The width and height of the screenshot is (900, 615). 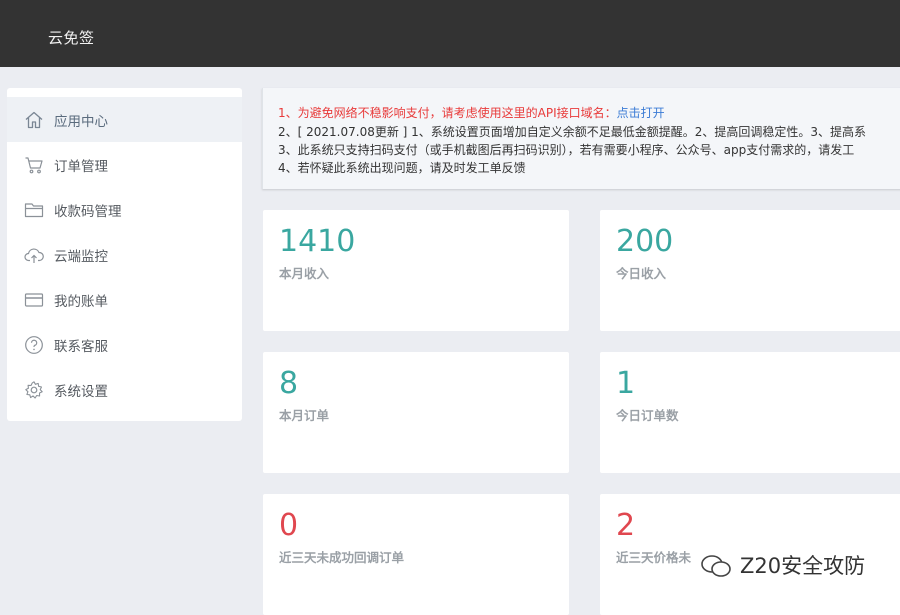 I want to click on stat-label: 近三天价格未, so click(x=654, y=557).